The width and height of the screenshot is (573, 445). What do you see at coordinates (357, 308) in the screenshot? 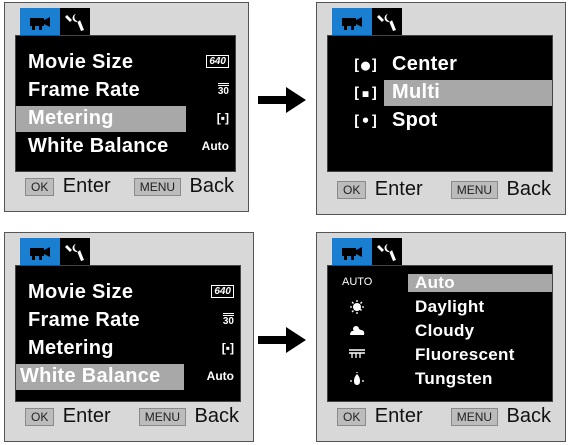
I see `sun-icon` at bounding box center [357, 308].